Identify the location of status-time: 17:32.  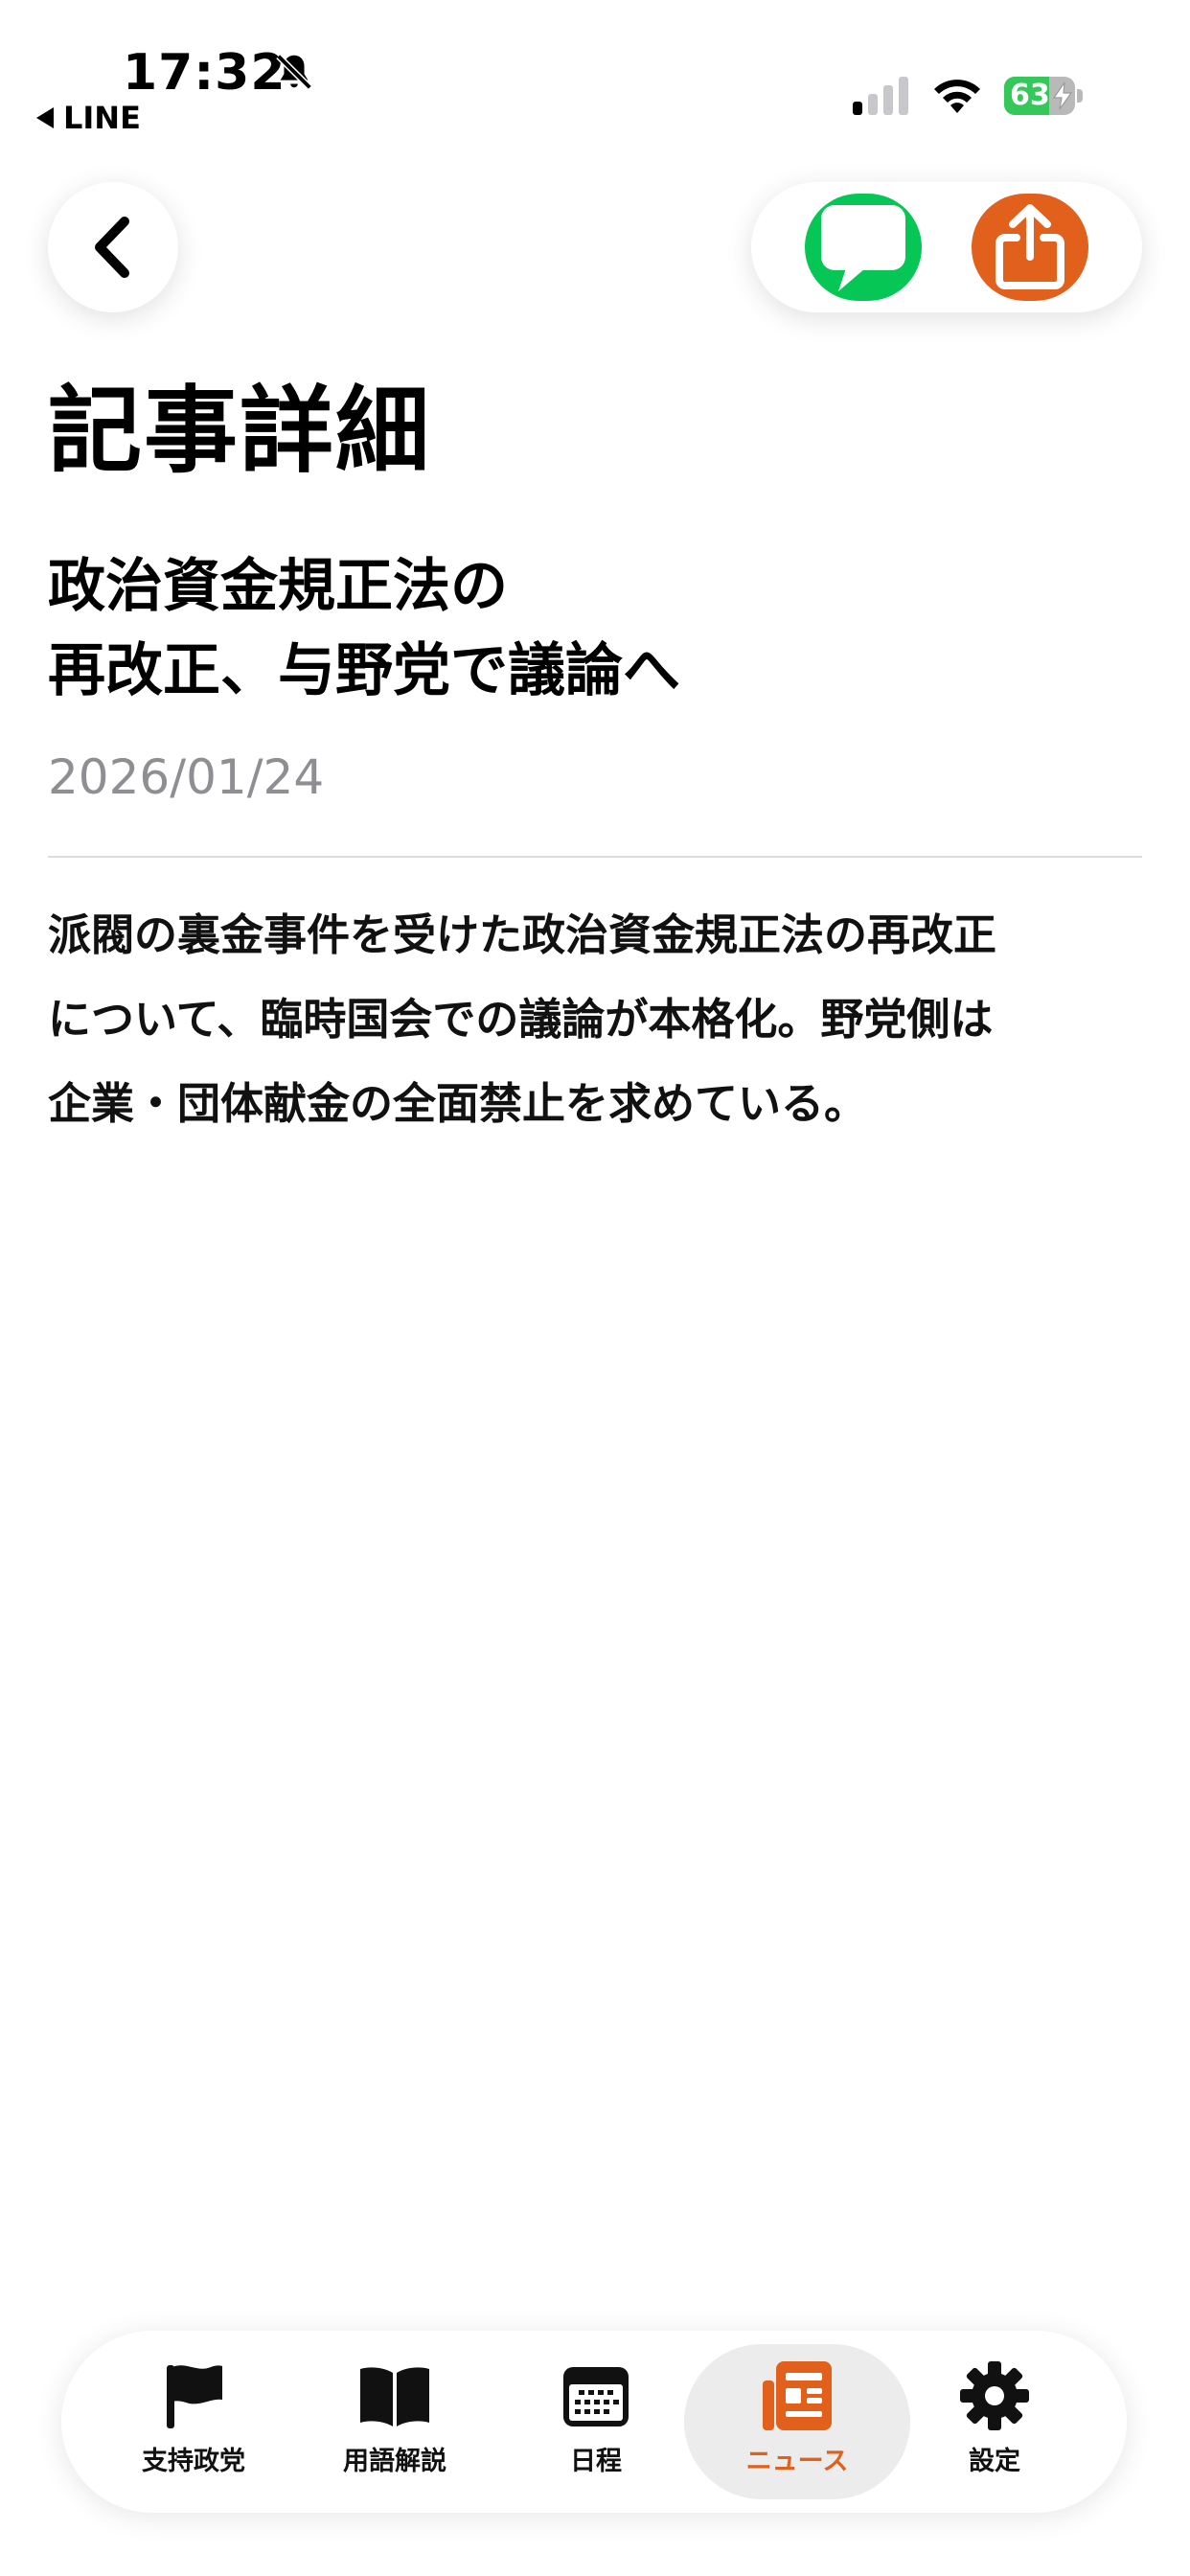
(205, 73).